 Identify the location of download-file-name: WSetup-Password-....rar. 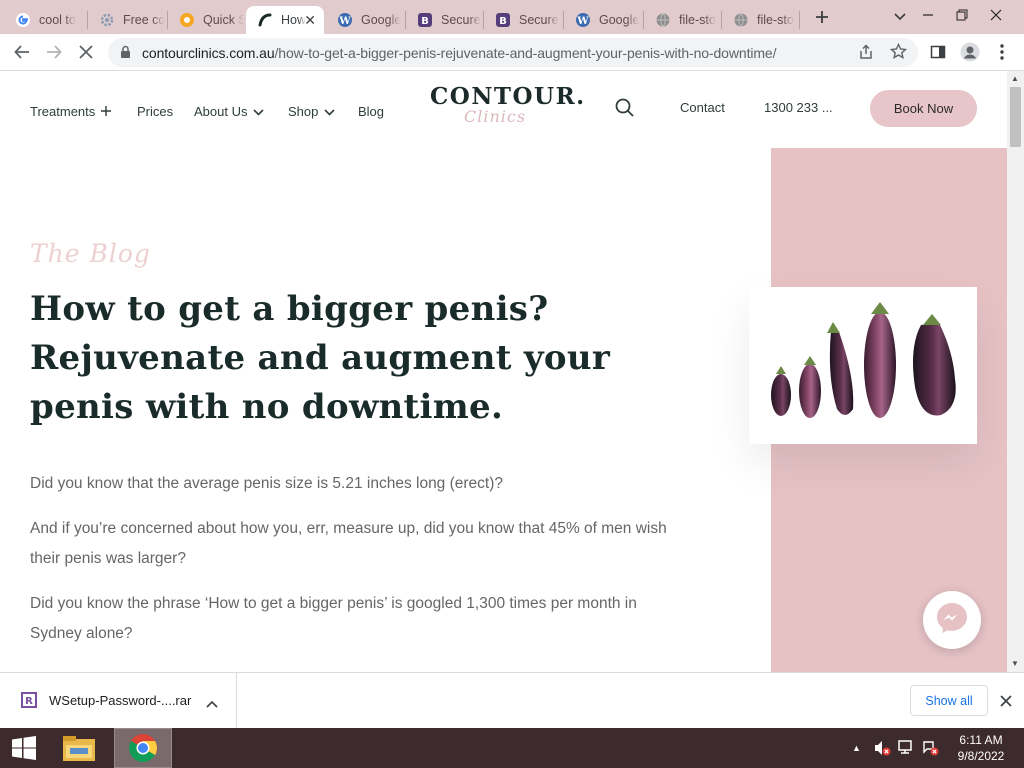
(120, 700).